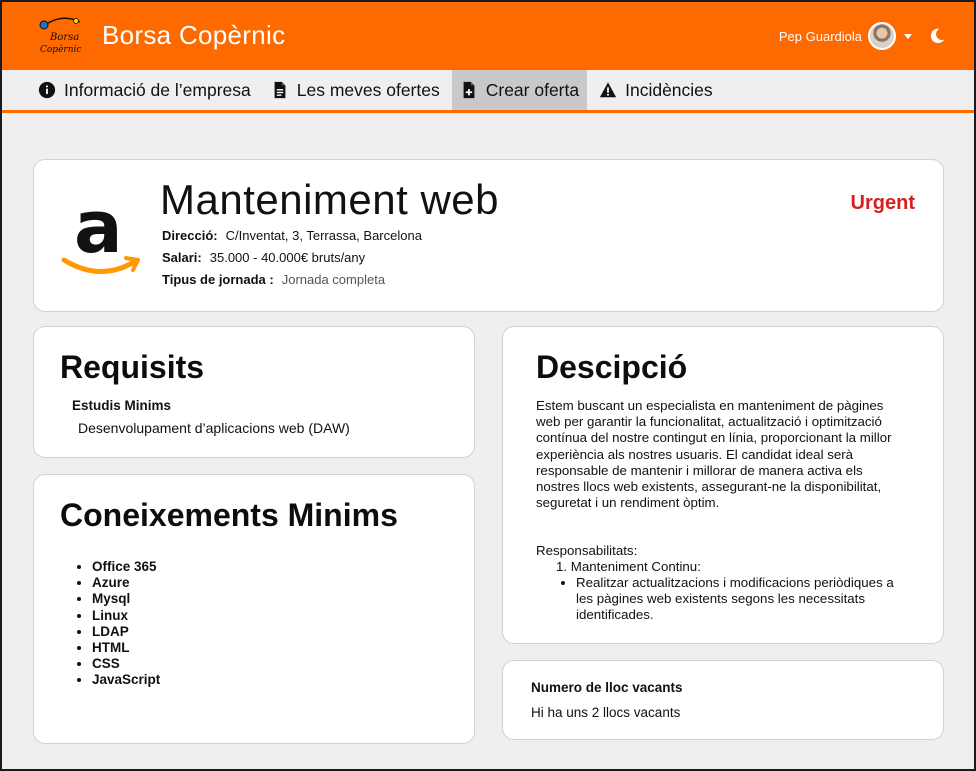 The image size is (976, 771). I want to click on field-label: Tipus de jornada :, so click(218, 279).